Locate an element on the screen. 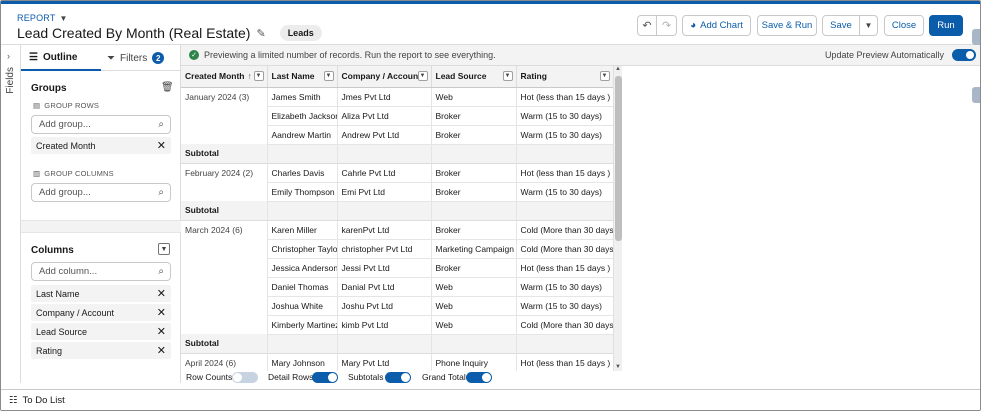  column-chip: Company / Account ✕ is located at coordinates (101, 312).